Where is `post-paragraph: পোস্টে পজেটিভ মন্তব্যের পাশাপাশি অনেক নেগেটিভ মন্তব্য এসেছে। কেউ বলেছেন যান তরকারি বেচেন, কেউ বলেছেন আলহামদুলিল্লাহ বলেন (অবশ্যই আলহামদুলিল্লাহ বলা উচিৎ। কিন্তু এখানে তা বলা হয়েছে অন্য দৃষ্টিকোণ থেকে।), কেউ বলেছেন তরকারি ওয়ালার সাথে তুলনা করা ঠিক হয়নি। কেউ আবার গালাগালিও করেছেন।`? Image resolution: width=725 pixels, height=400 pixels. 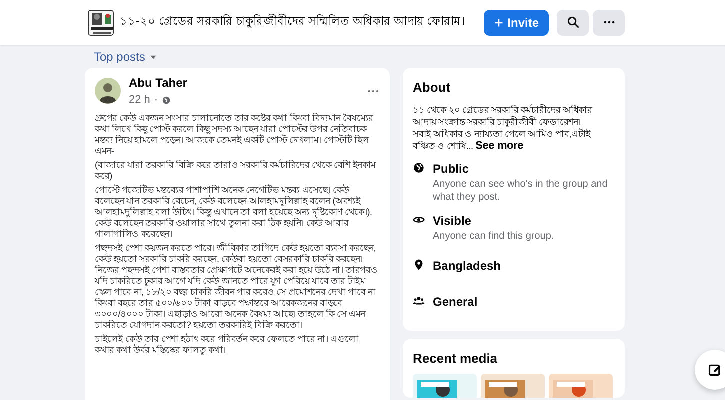
post-paragraph: পোস্টে পজেটিভ মন্তব্যের পাশাপাশি অনেক নেগেটিভ মন্তব্য এসেছে। কেউ বলেছেন যান তরকারি বেচেন, কেউ বলেছেন আলহামদুলিল্লাহ বলেন (অবশ্যই আলহামদুলিল্লাহ বলা উচিৎ। কিন্তু এখানে তা বলা হয়েছে অন্য দৃষ্টিকোণ থেকে।), কেউ বলেছেন তরকারি ওয়ালার সাথে তুলনা করা ঠিক হয়নি। কেউ আবার গালাগালিও করেছেন। is located at coordinates (234, 212).